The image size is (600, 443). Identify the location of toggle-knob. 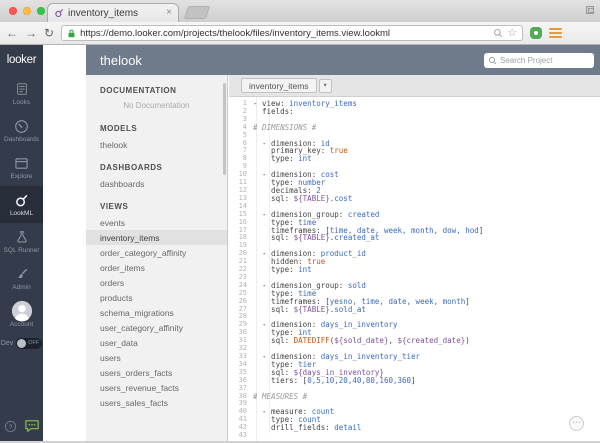
(22, 343).